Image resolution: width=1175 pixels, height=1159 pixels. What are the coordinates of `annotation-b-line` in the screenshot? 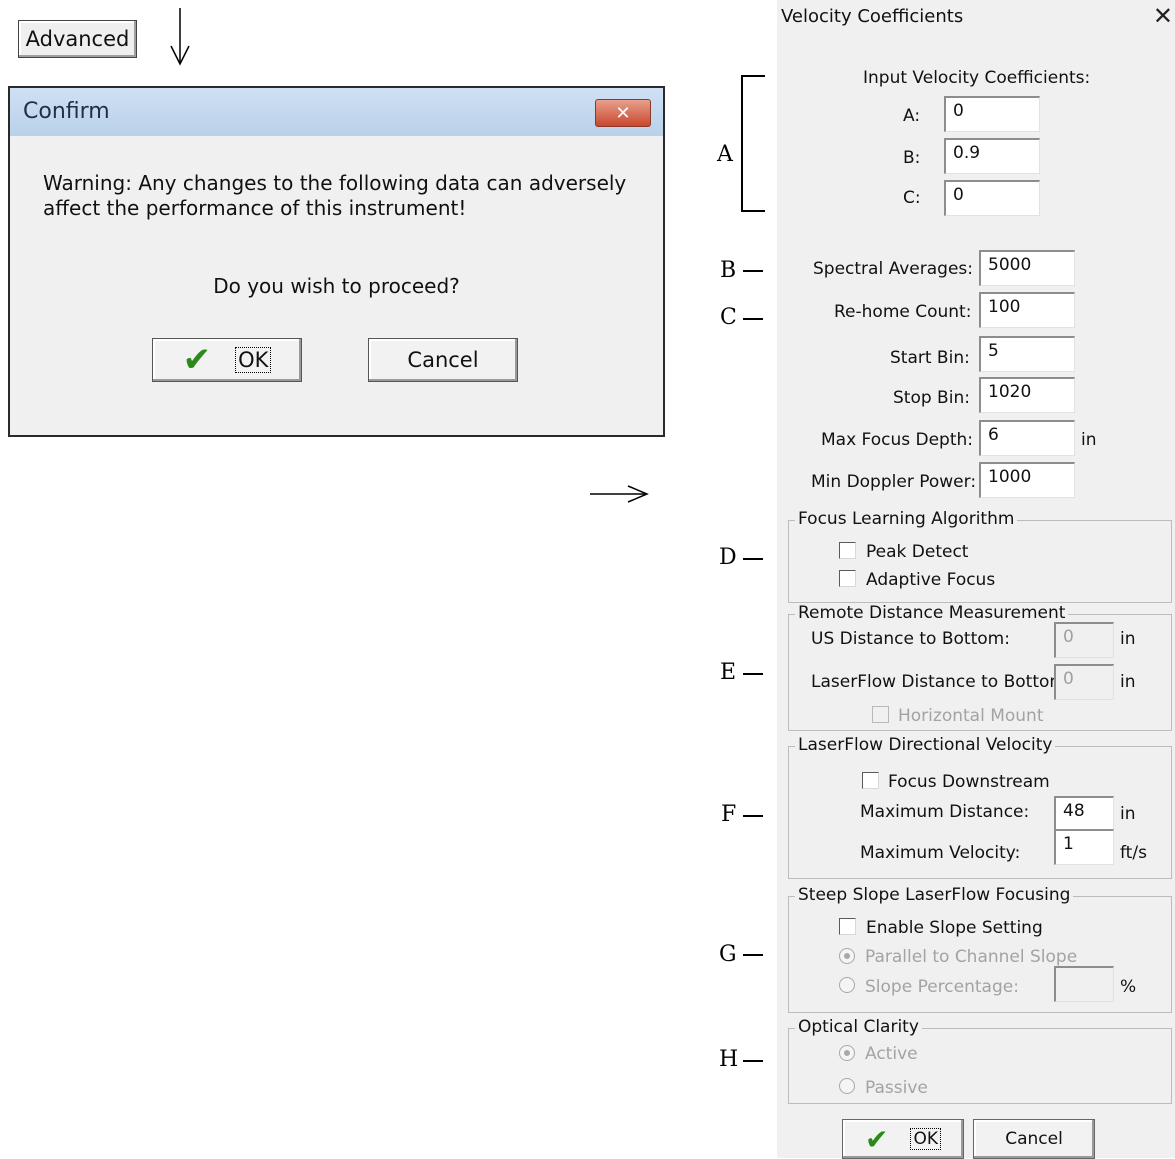 It's located at (753, 271).